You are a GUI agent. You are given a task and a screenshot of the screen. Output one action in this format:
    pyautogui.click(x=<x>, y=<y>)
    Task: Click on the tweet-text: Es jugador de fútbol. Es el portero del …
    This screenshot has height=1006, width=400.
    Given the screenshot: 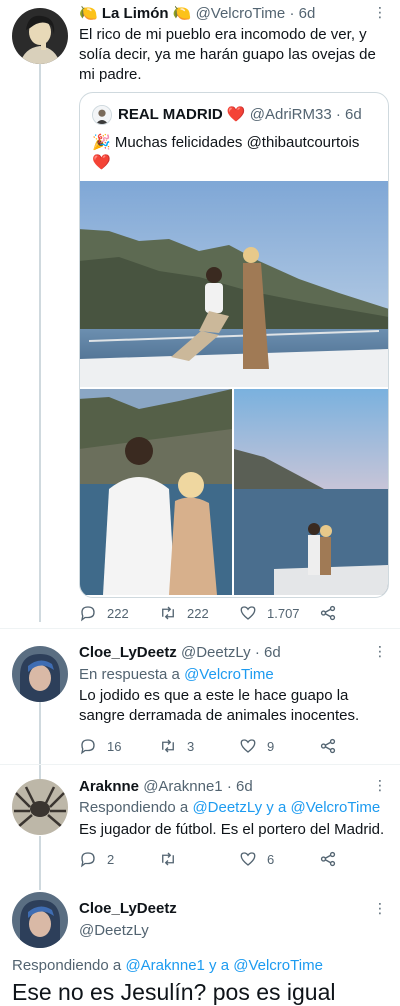 What is the action you would take?
    pyautogui.click(x=232, y=829)
    